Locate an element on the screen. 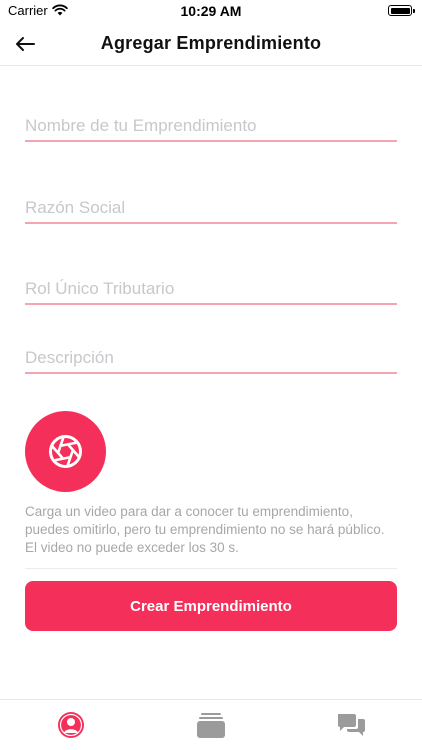 The height and width of the screenshot is (750, 422). profile-icon is located at coordinates (71, 725).